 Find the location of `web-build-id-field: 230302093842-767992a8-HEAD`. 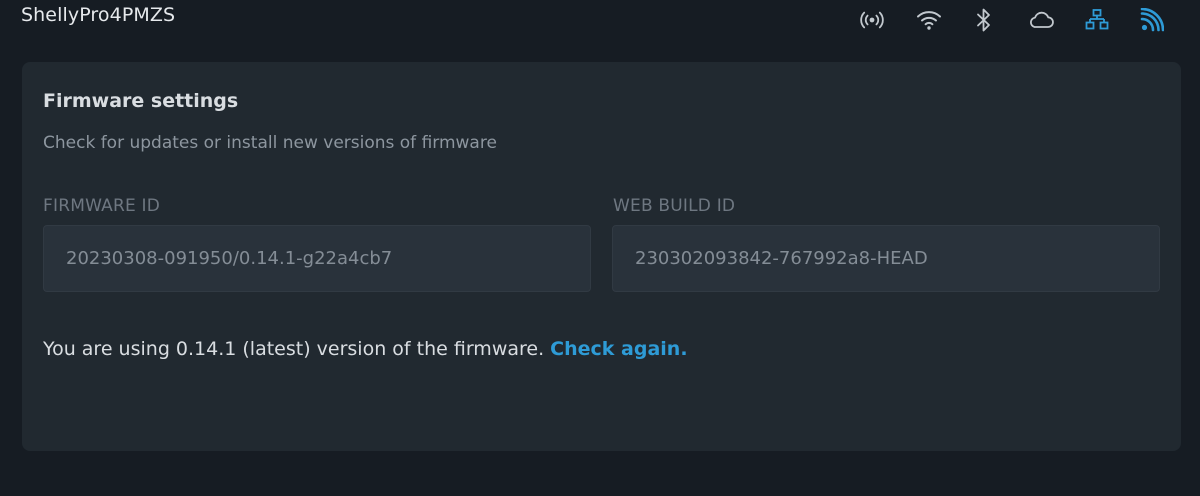

web-build-id-field: 230302093842-767992a8-HEAD is located at coordinates (886, 258).